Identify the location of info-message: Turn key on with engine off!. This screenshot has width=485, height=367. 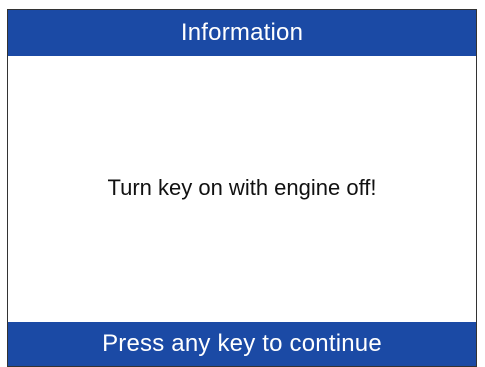
(242, 187).